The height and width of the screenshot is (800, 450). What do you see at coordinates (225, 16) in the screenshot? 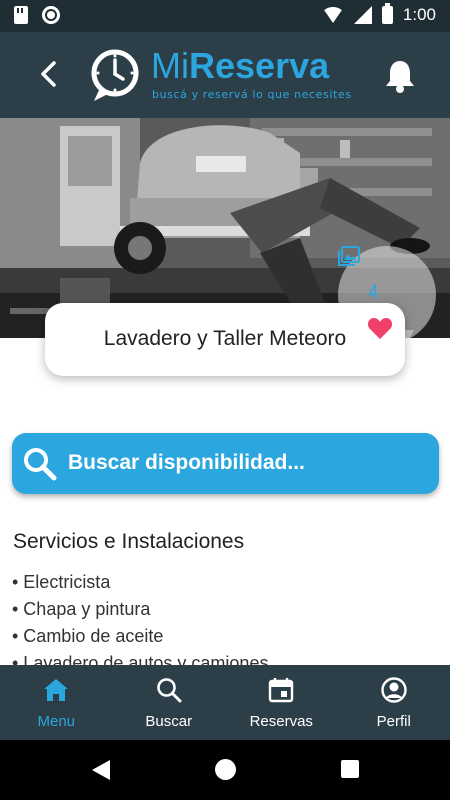
I see `status-bar: 1:00` at bounding box center [225, 16].